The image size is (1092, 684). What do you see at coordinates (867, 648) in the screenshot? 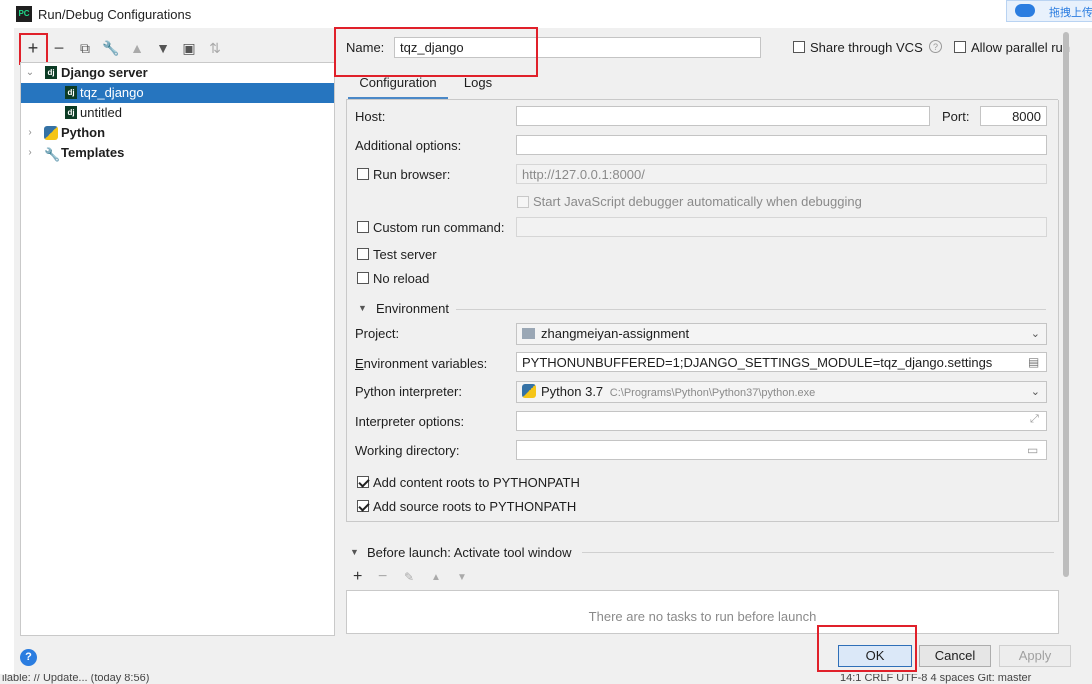
I see `annotation-box-ok` at bounding box center [867, 648].